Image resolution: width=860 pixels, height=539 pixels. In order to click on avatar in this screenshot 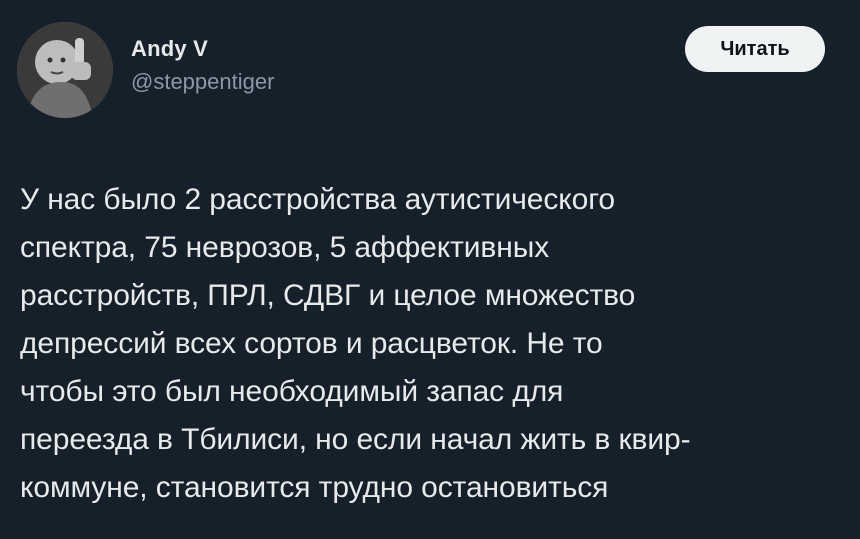, I will do `click(65, 70)`.